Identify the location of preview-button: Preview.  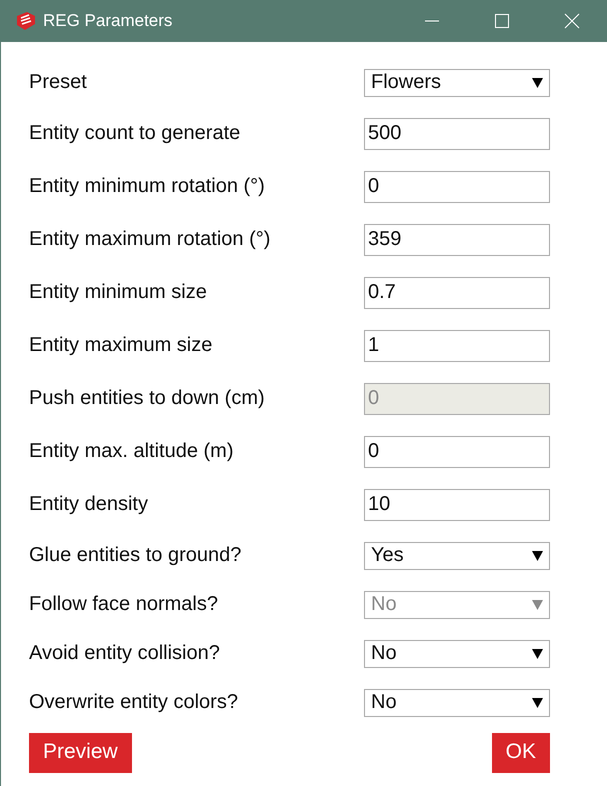
(80, 753).